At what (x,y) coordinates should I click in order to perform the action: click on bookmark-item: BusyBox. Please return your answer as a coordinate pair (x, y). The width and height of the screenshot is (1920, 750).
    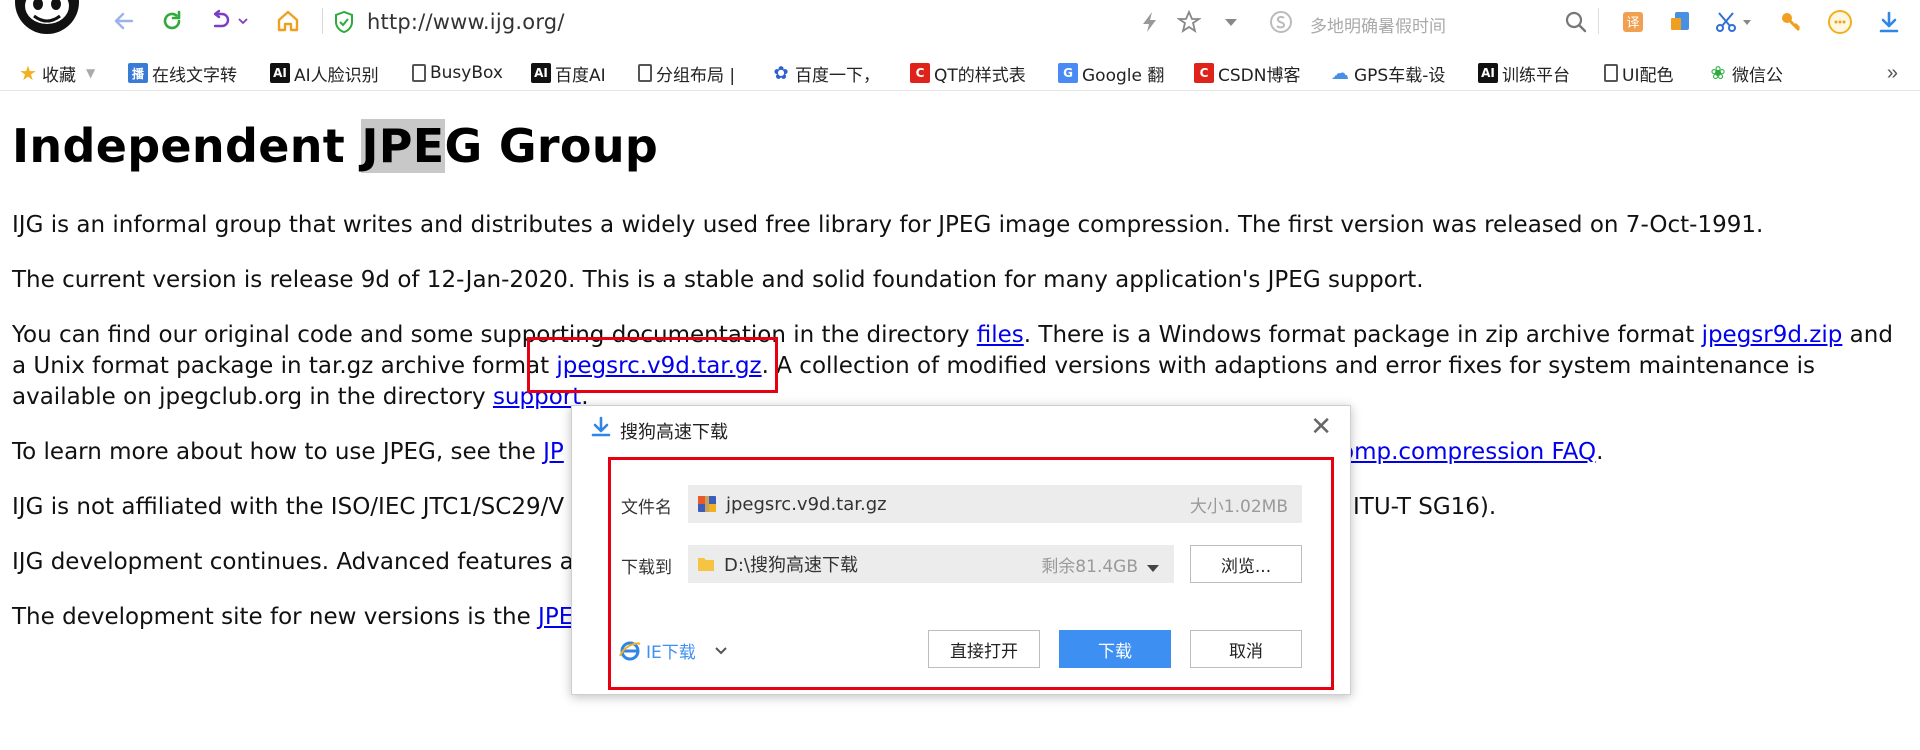
    Looking at the image, I should click on (457, 73).